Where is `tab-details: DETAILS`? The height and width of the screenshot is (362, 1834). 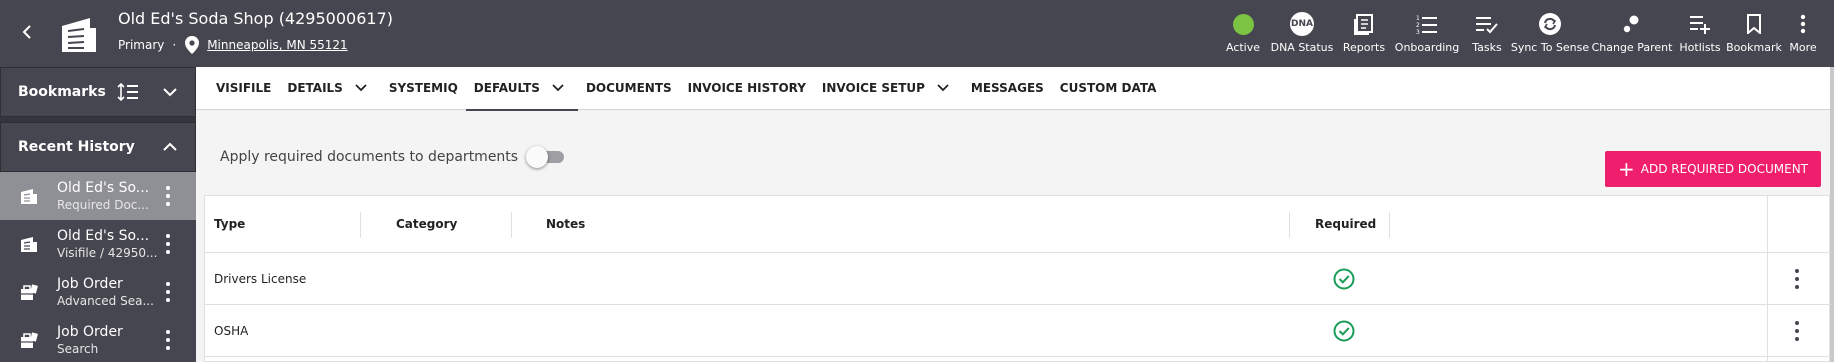
tab-details: DETAILS is located at coordinates (329, 88).